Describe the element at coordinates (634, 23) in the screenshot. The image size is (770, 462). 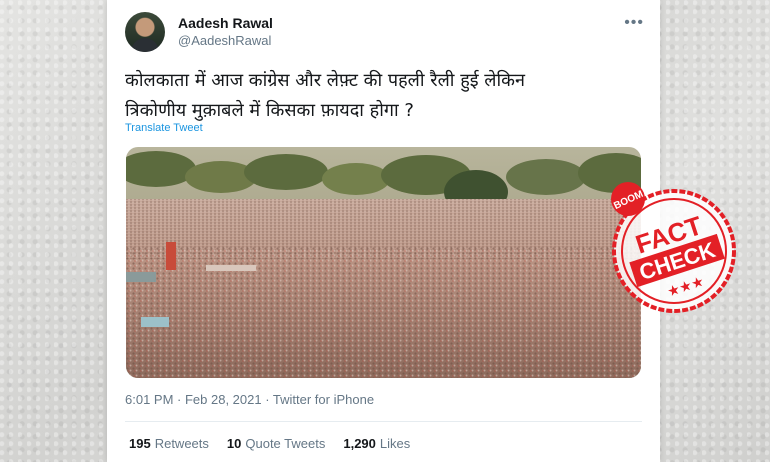
I see `more-horizontal-icon: •••` at that location.